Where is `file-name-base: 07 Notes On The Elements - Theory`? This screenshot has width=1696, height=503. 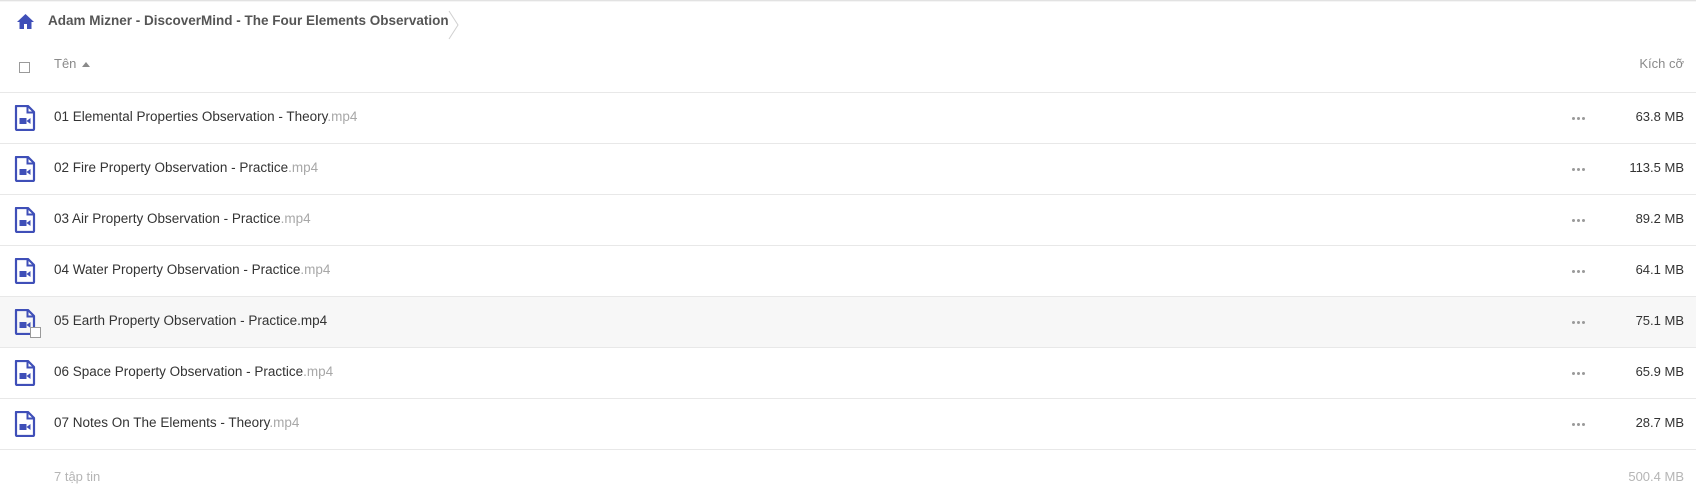
file-name-base: 07 Notes On The Elements - Theory is located at coordinates (162, 422).